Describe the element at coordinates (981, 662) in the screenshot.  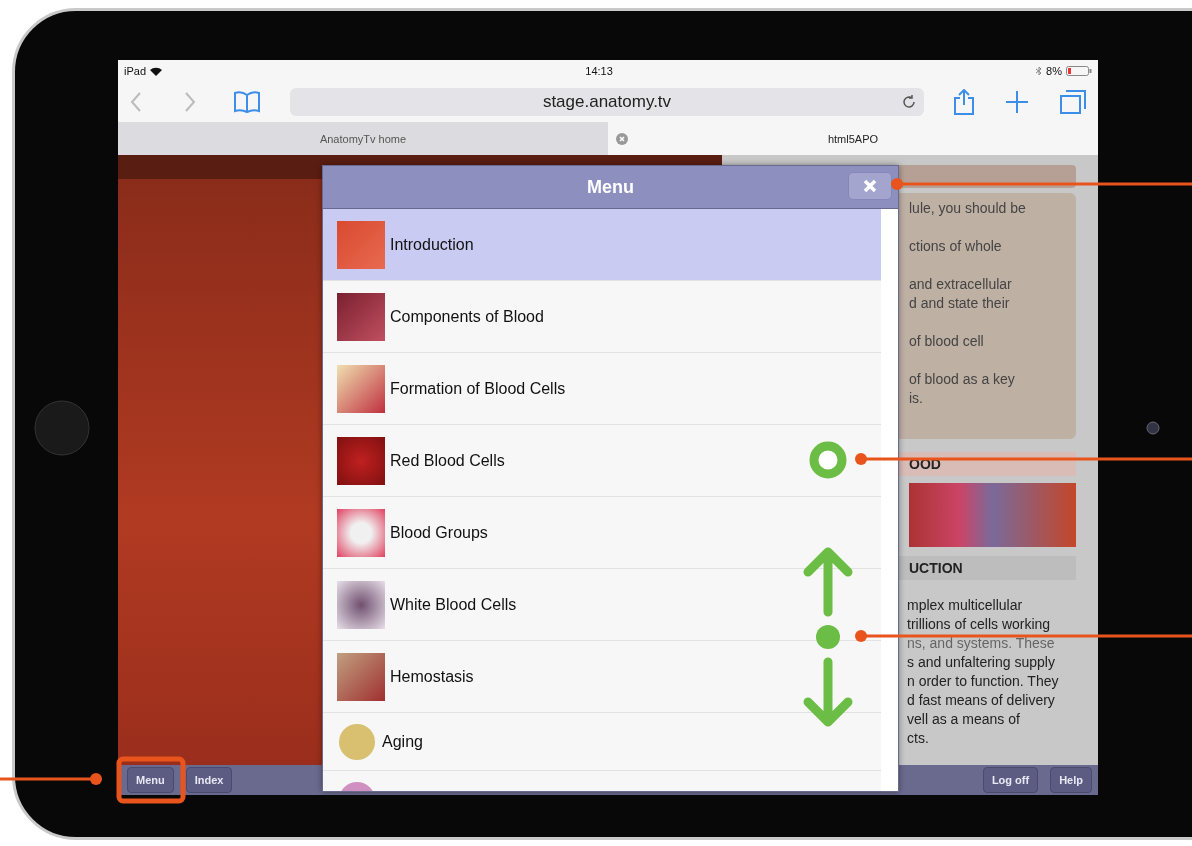
I see `paragraph-line: s and unfaltering supply` at that location.